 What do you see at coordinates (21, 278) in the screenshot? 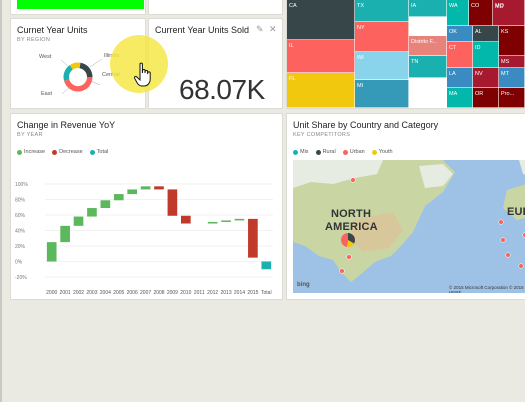
I see `y-tick-label: -20%` at bounding box center [21, 278].